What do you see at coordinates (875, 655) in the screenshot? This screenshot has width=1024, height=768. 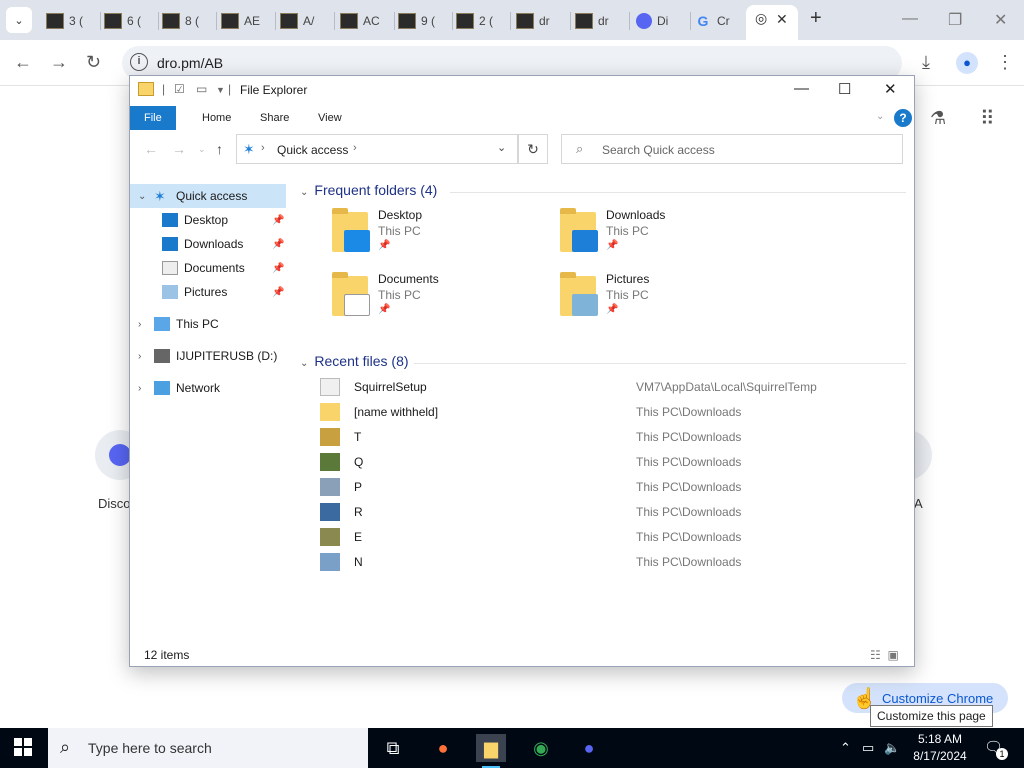 I see `details-view-icon: ☷` at bounding box center [875, 655].